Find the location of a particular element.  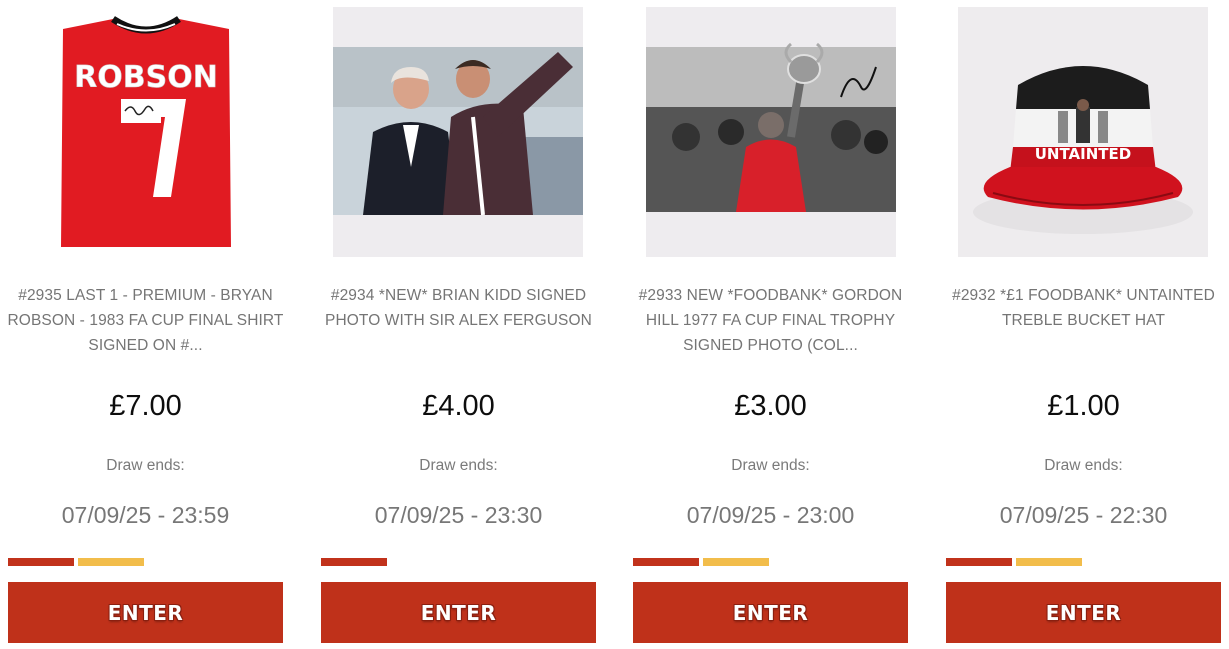

draw-date: 07/09/25 - 23:59 is located at coordinates (145, 515).